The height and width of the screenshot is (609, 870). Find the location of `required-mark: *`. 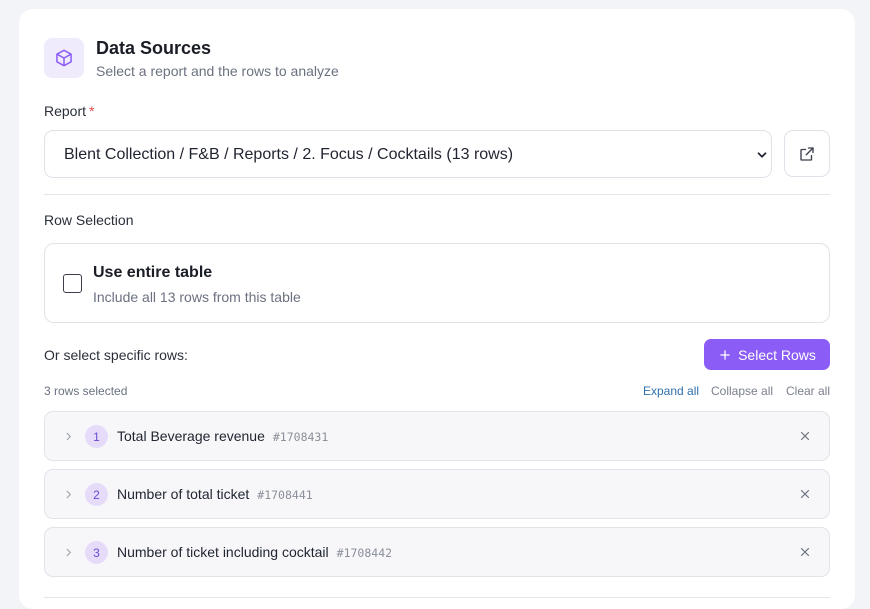

required-mark: * is located at coordinates (92, 111).